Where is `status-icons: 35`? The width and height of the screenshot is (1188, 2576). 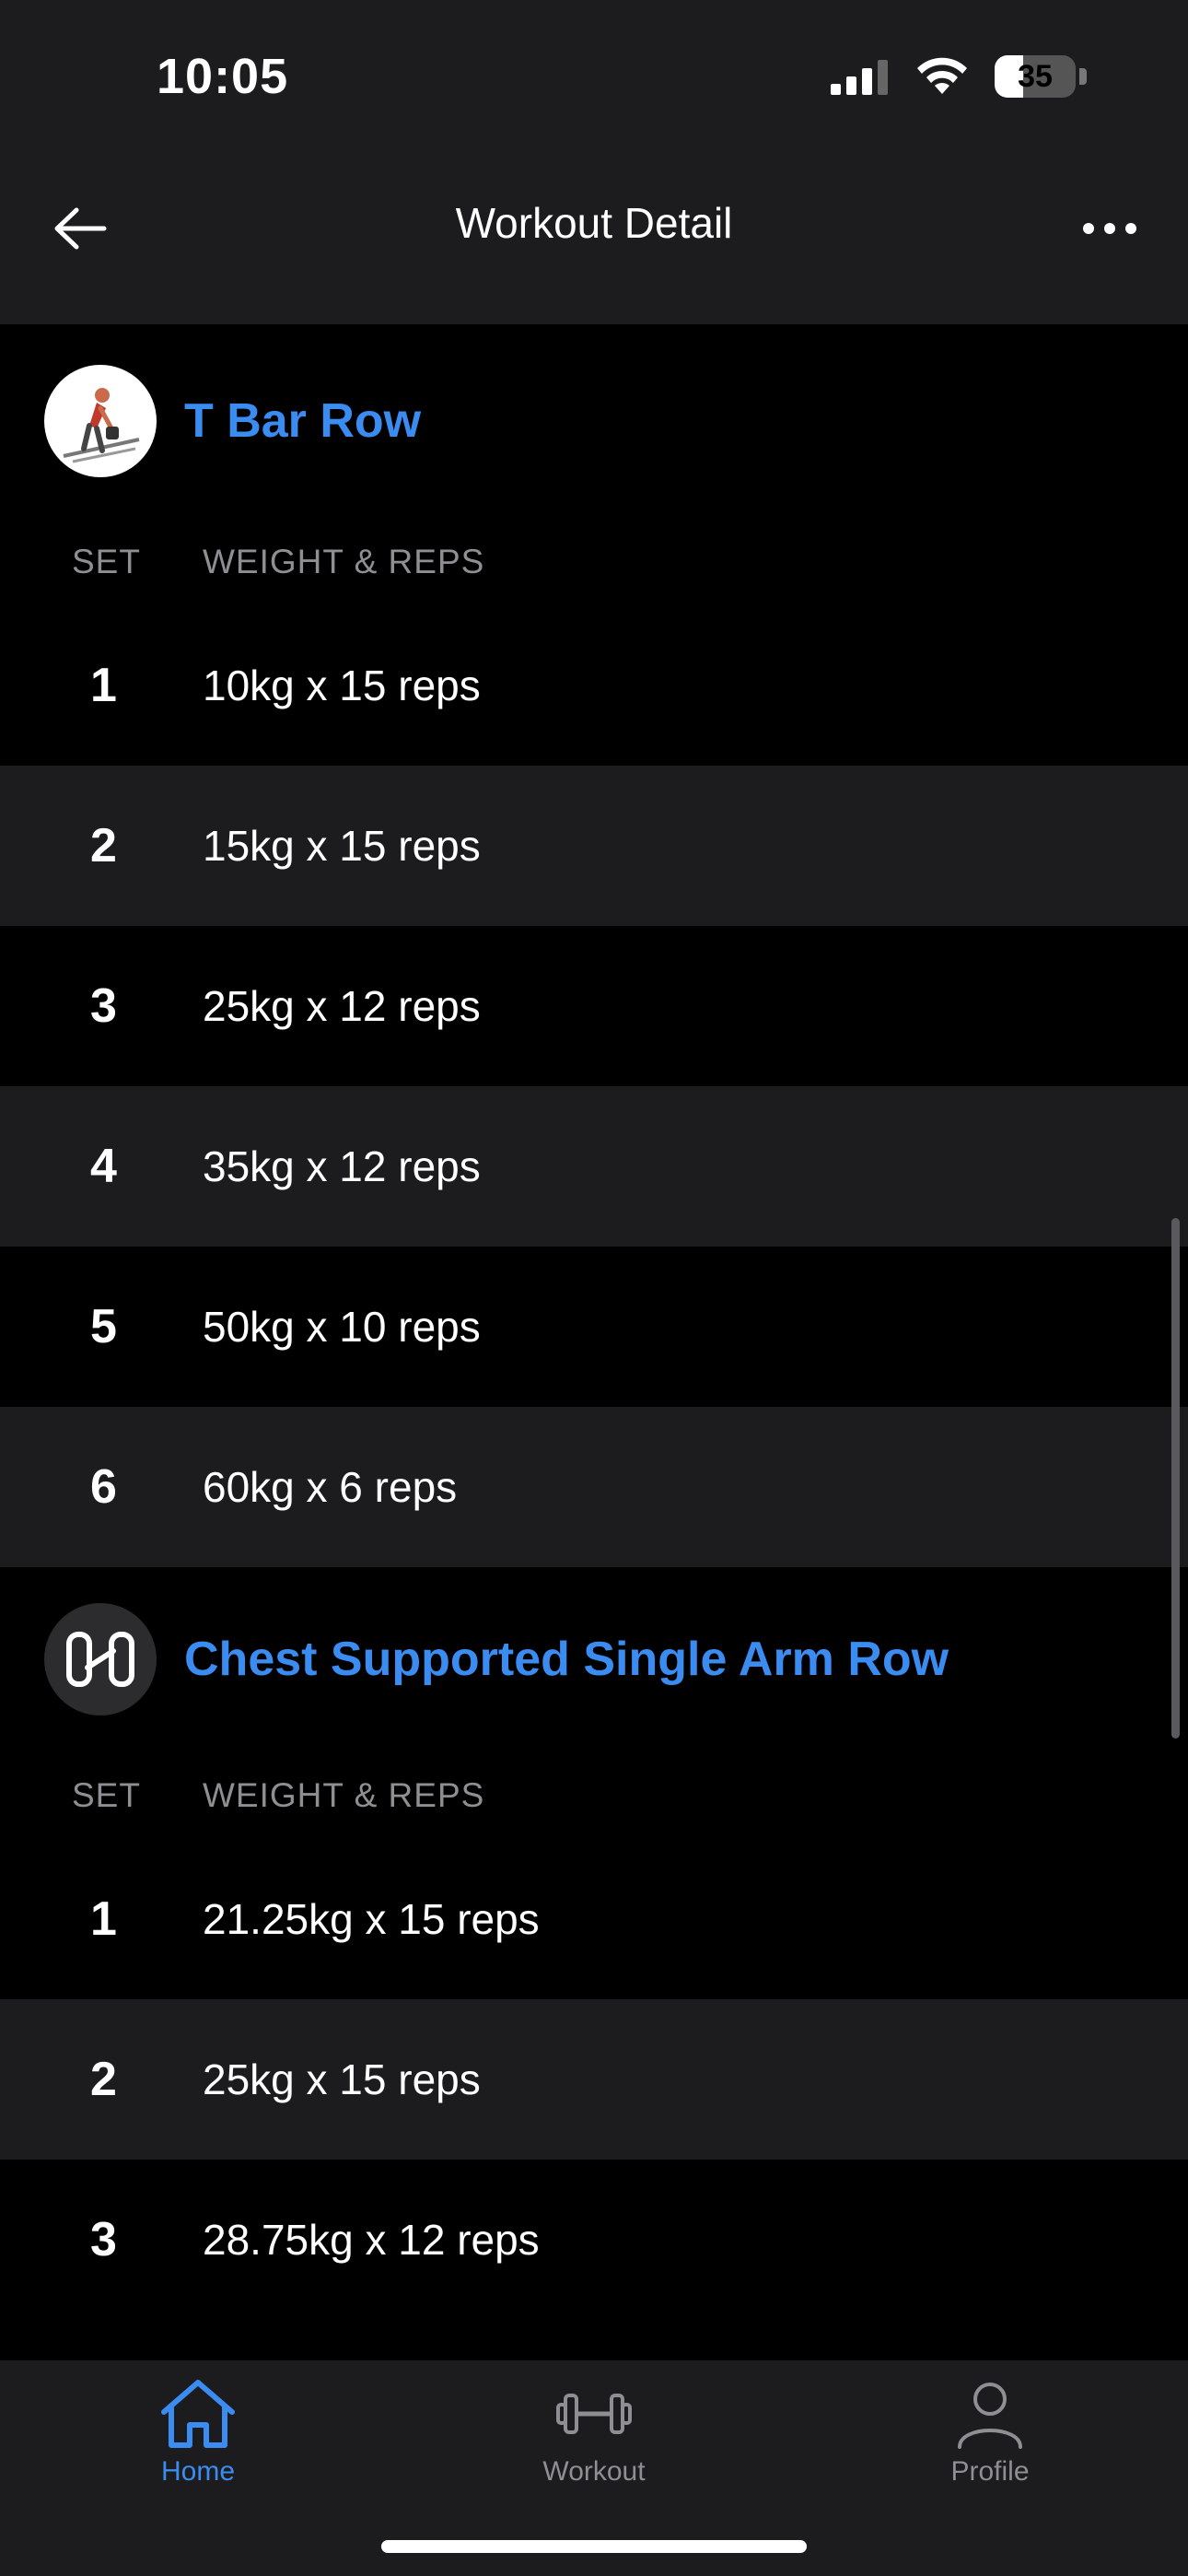
status-icons: 35 is located at coordinates (959, 76).